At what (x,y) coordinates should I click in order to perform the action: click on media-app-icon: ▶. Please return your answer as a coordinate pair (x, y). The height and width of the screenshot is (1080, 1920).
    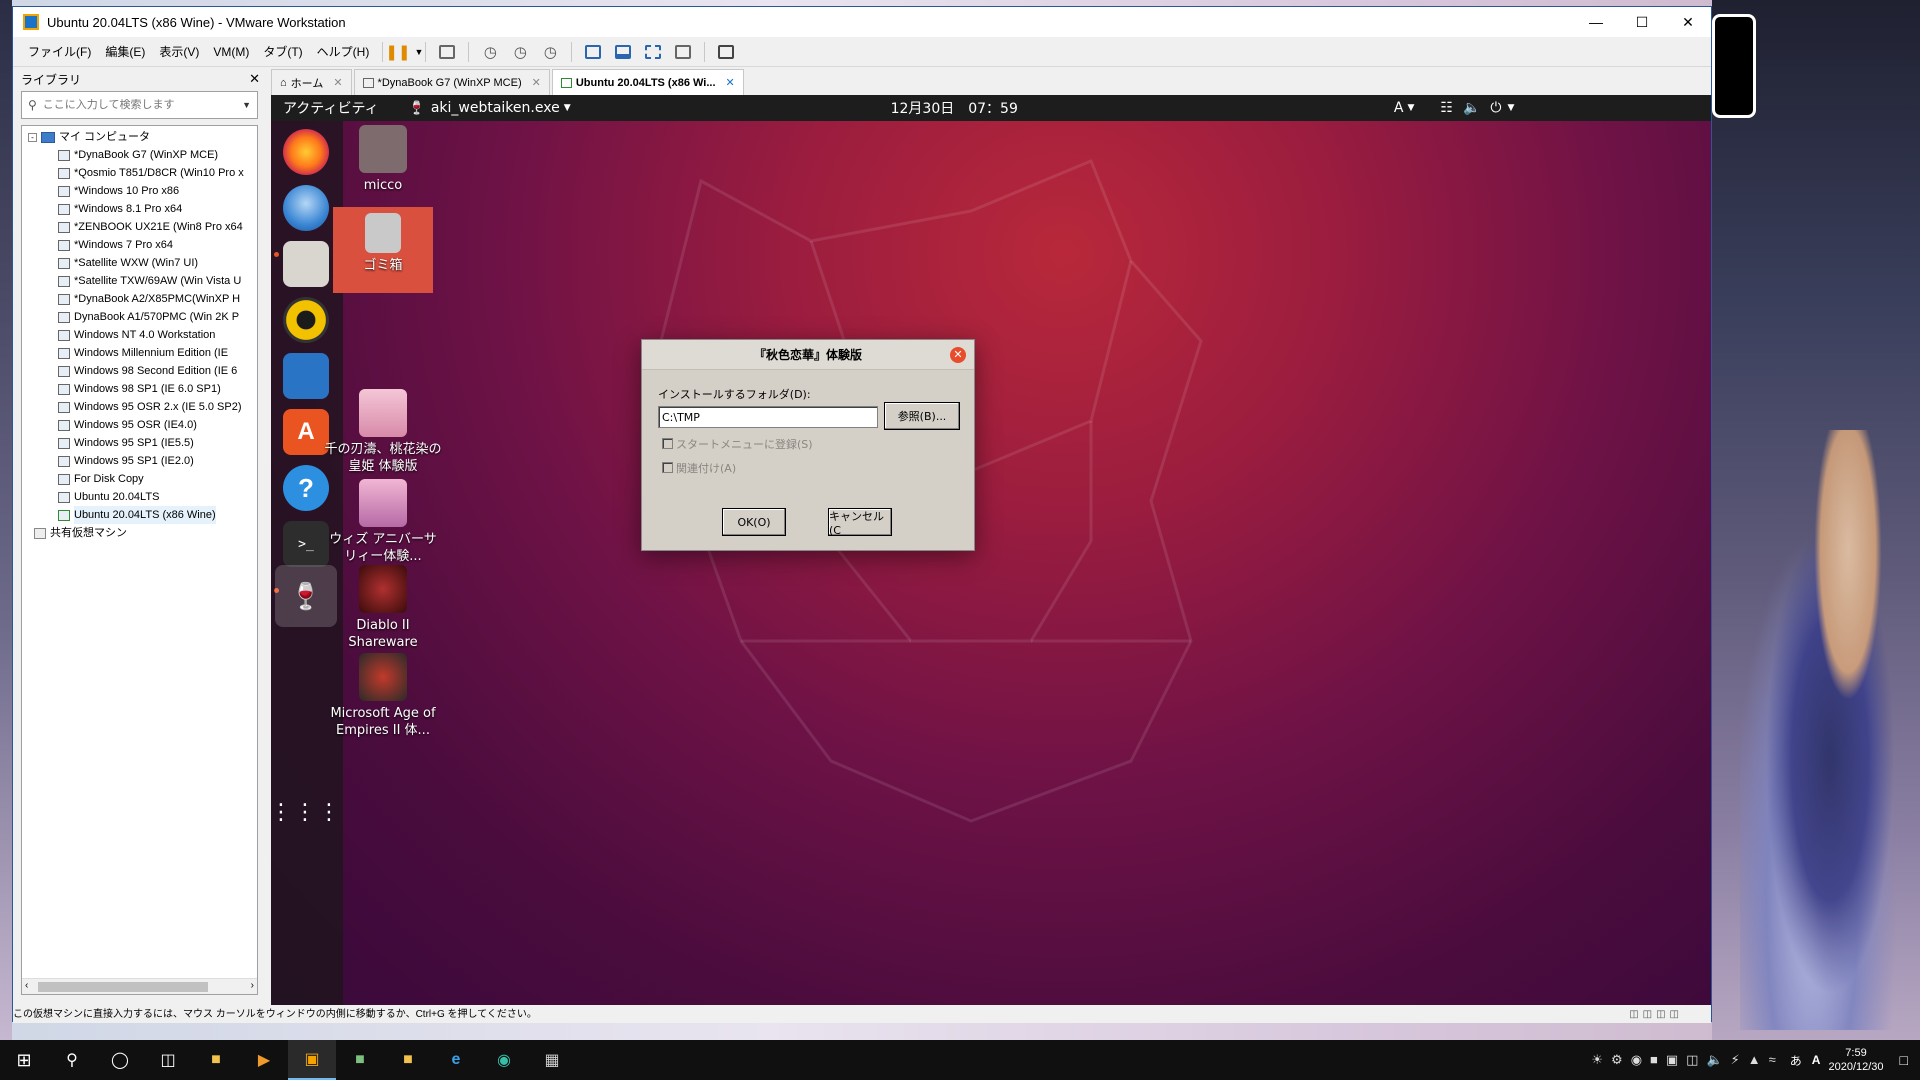
    Looking at the image, I should click on (264, 1060).